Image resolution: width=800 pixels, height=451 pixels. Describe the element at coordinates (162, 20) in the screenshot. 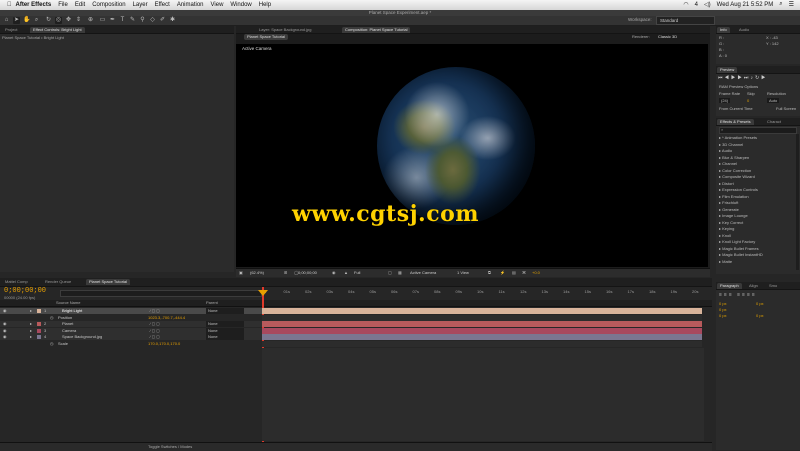

I see `roto-brush-icon: ✐` at that location.